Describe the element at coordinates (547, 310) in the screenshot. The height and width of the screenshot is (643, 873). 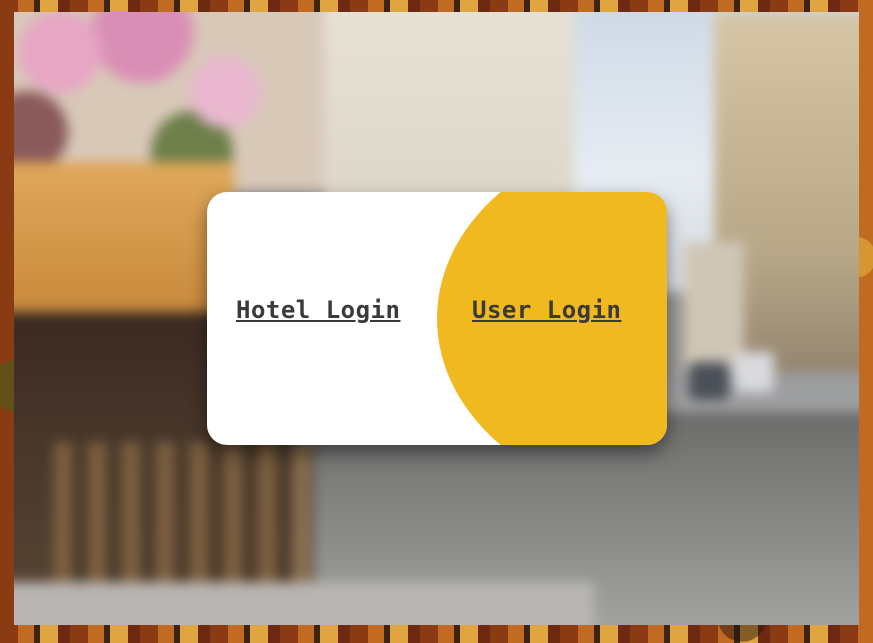
I see `user-login-link: User Login` at that location.